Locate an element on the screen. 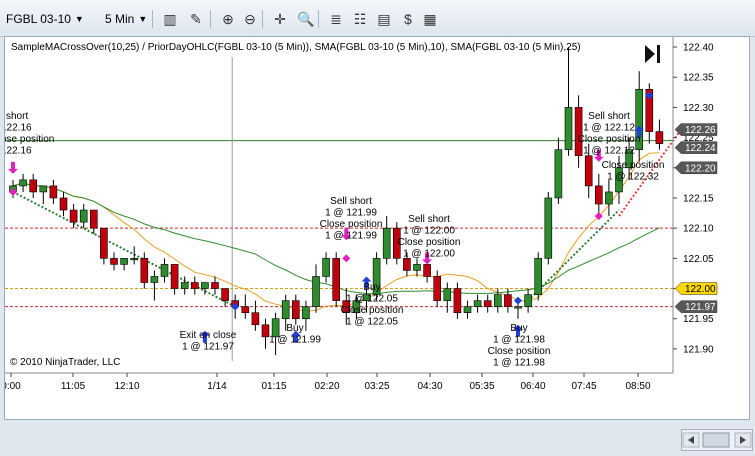  svg-text: 122.26 is located at coordinates (700, 130).